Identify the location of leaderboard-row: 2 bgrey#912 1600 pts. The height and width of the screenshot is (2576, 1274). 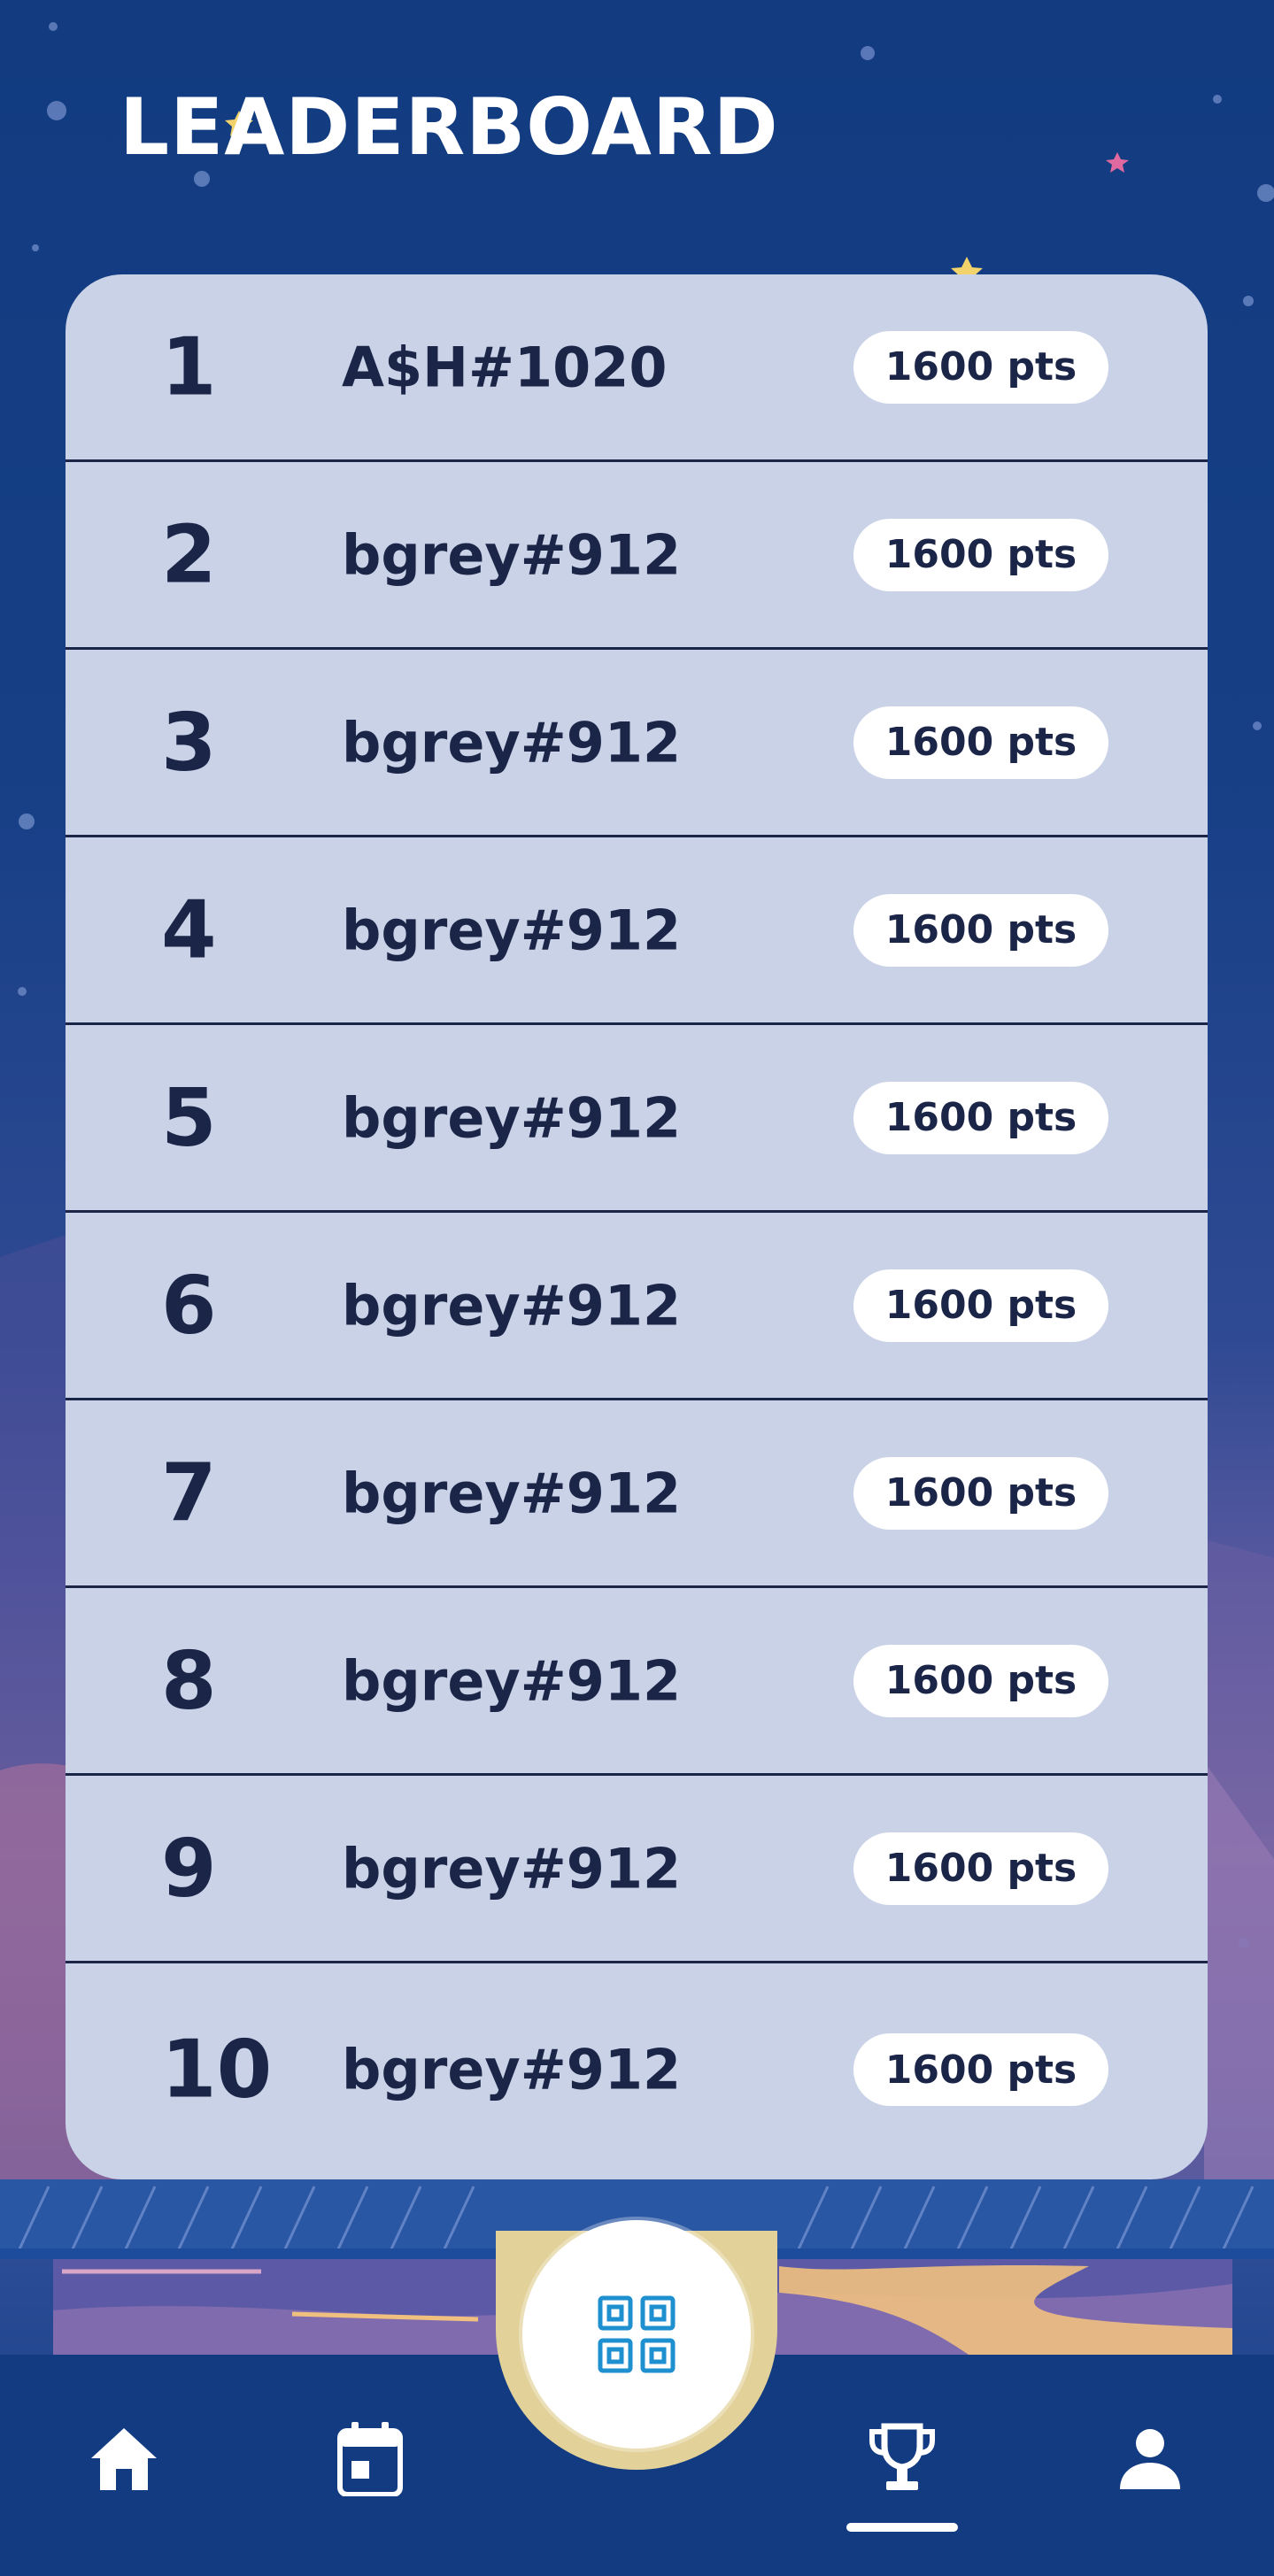
(637, 556).